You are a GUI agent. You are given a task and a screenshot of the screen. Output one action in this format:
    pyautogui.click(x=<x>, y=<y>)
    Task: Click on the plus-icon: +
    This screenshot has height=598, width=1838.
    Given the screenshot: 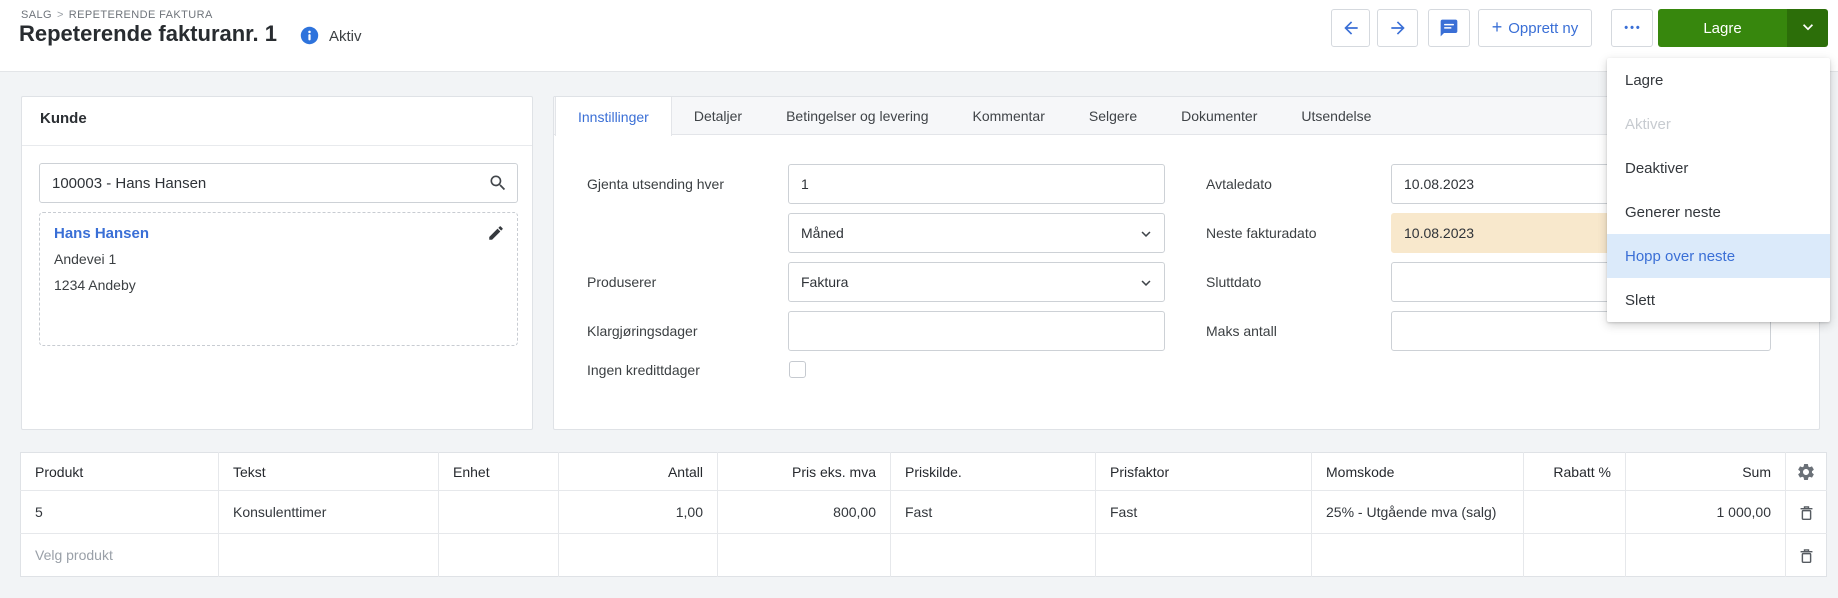 What is the action you would take?
    pyautogui.click(x=1497, y=27)
    